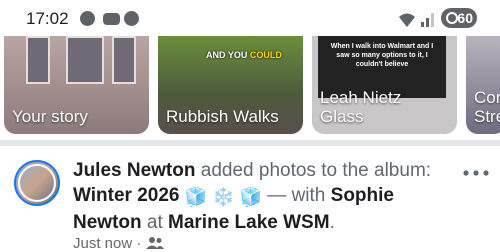  What do you see at coordinates (452, 18) in the screenshot?
I see `battery-icon` at bounding box center [452, 18].